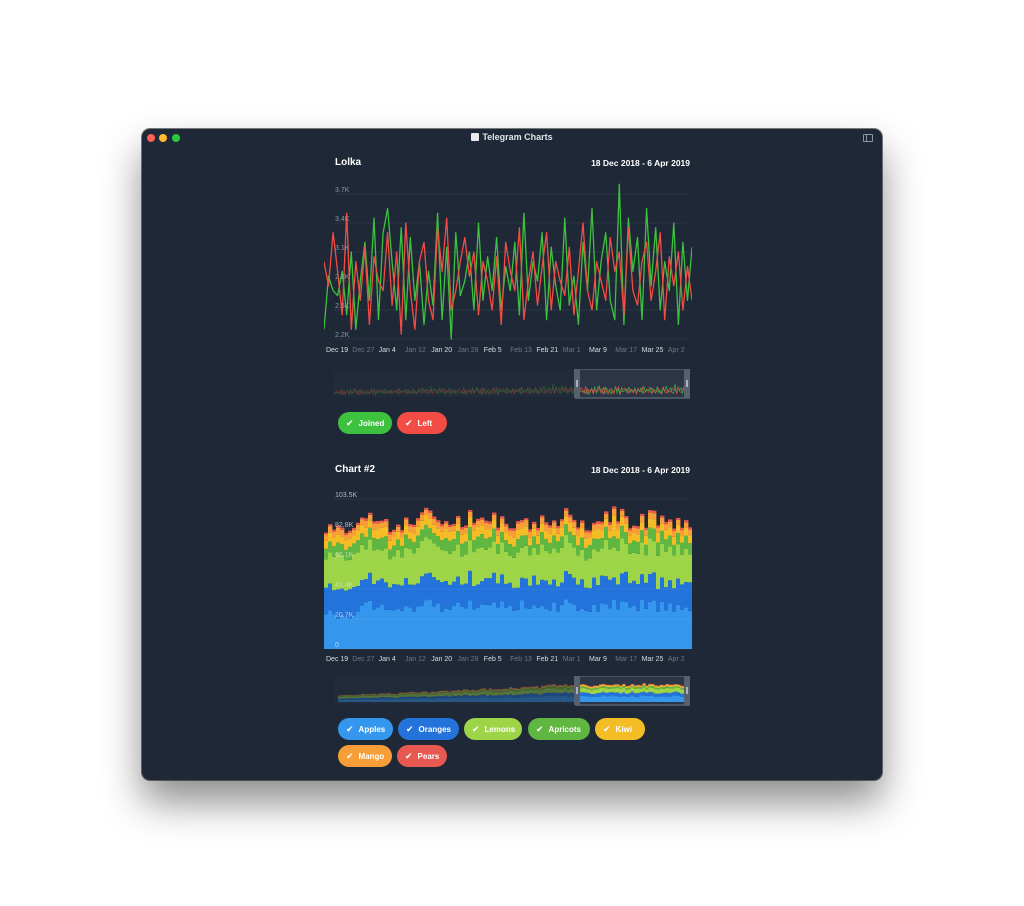  What do you see at coordinates (422, 423) in the screenshot?
I see `toggle-chip-left: ✔ Left` at bounding box center [422, 423].